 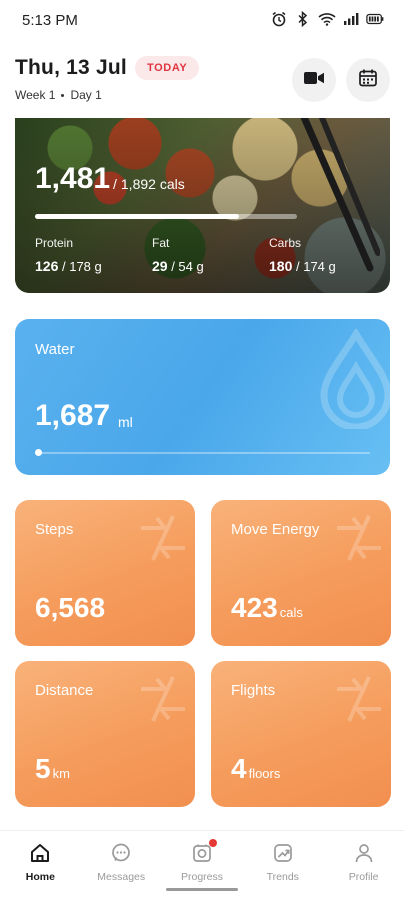 I want to click on battery-icon, so click(x=375, y=19).